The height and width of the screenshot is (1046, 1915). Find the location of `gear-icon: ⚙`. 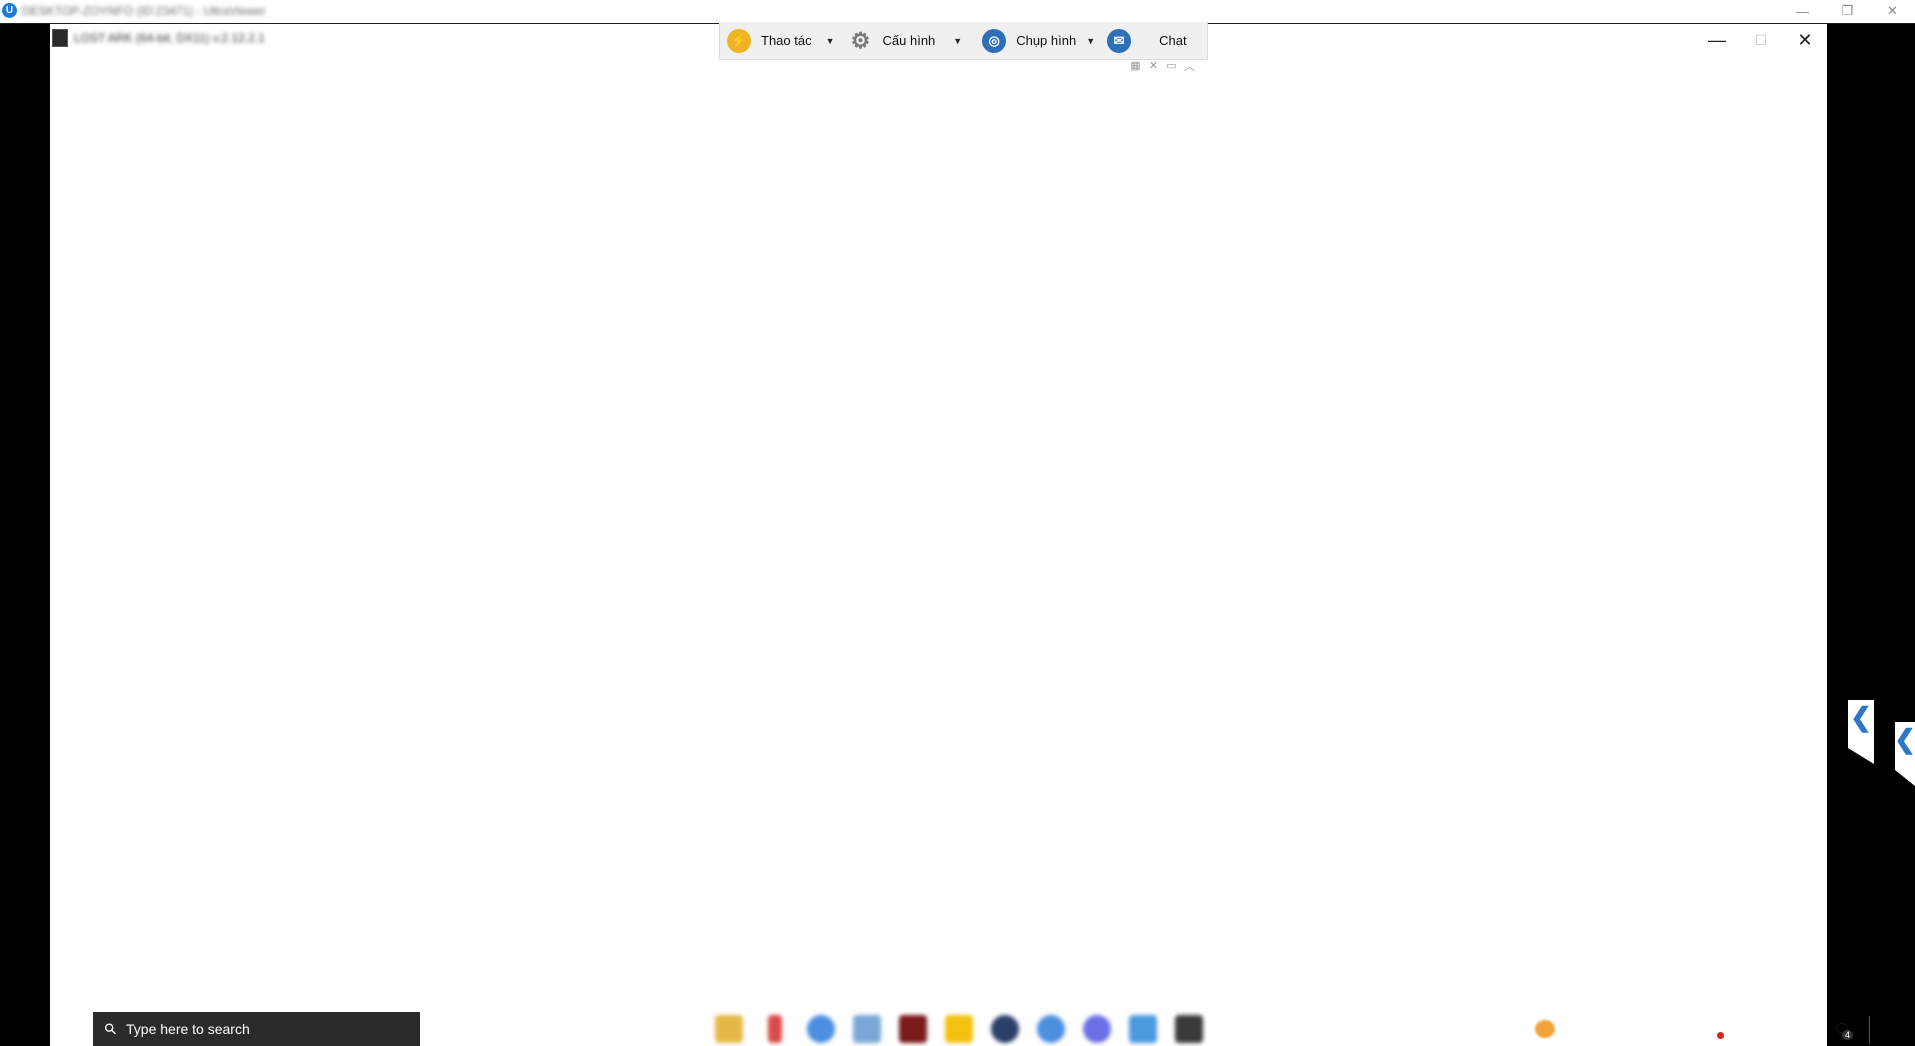

gear-icon: ⚙ is located at coordinates (860, 40).